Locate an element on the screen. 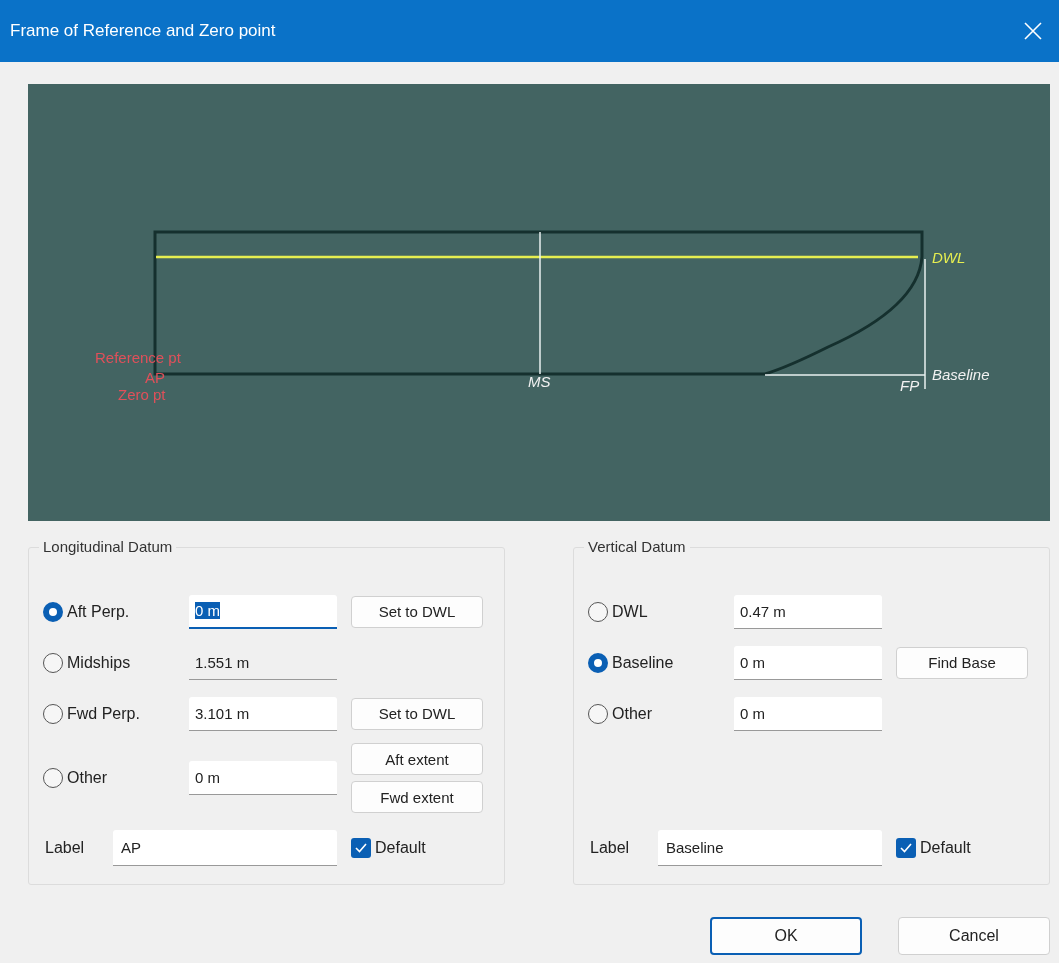 This screenshot has height=963, width=1059. dialog-button: OK is located at coordinates (786, 936).